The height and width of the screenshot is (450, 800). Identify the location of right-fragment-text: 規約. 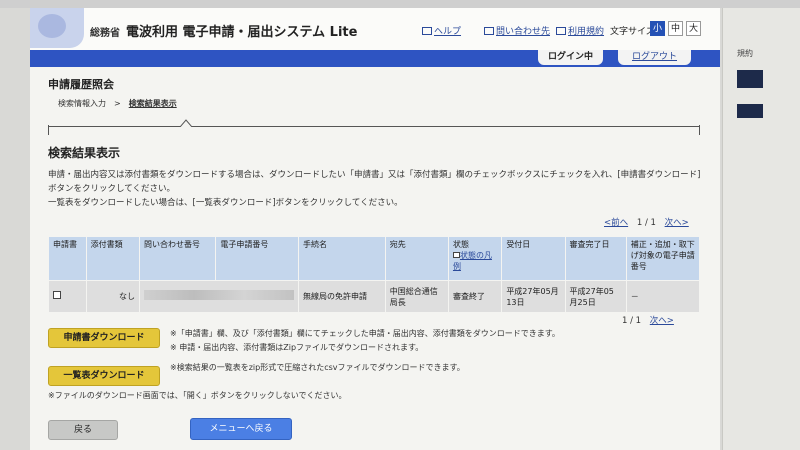
(745, 53).